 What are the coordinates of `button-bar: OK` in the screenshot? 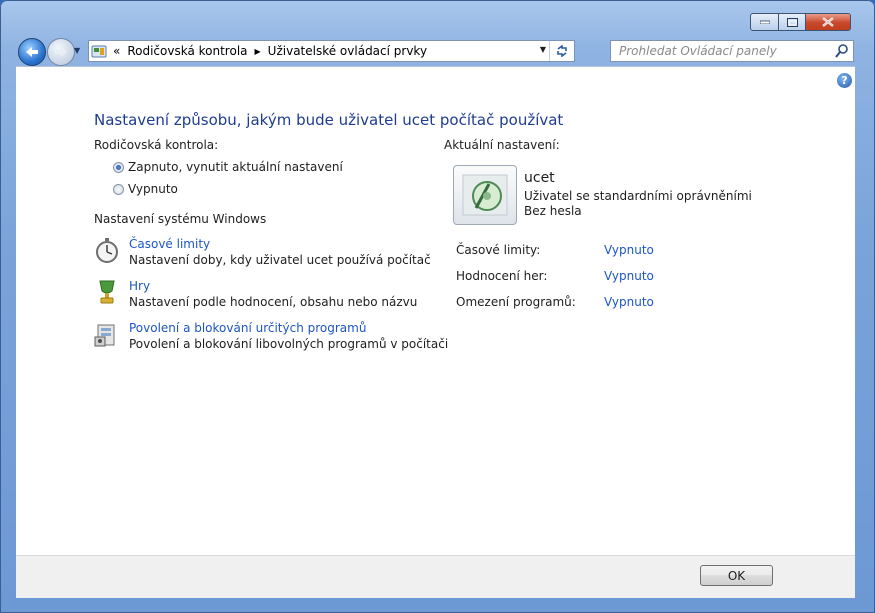 It's located at (435, 576).